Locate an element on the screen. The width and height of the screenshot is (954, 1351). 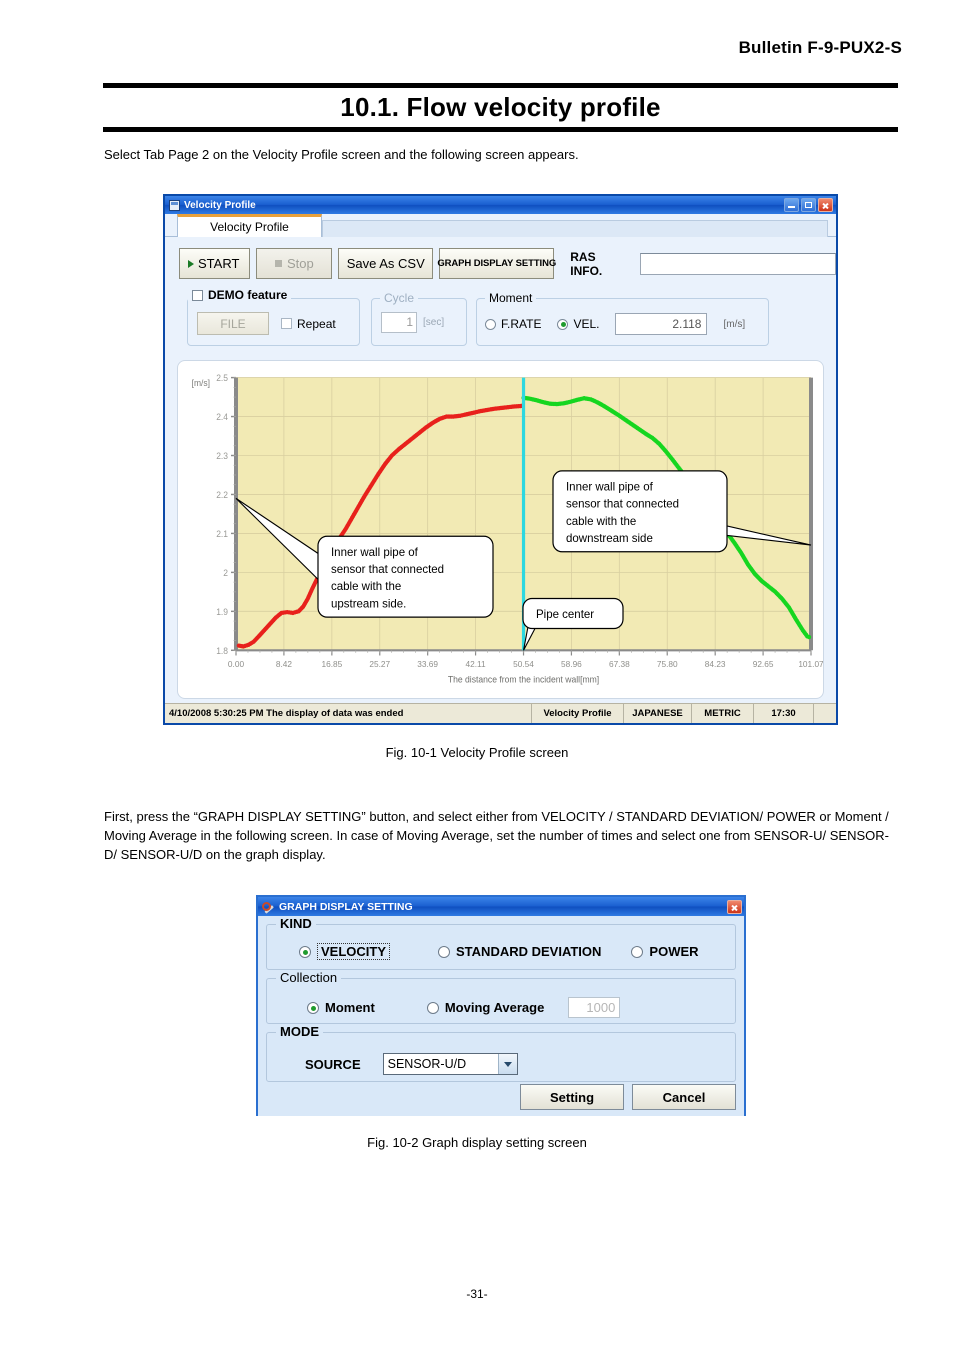
moving-average-radio is located at coordinates (432, 1007).